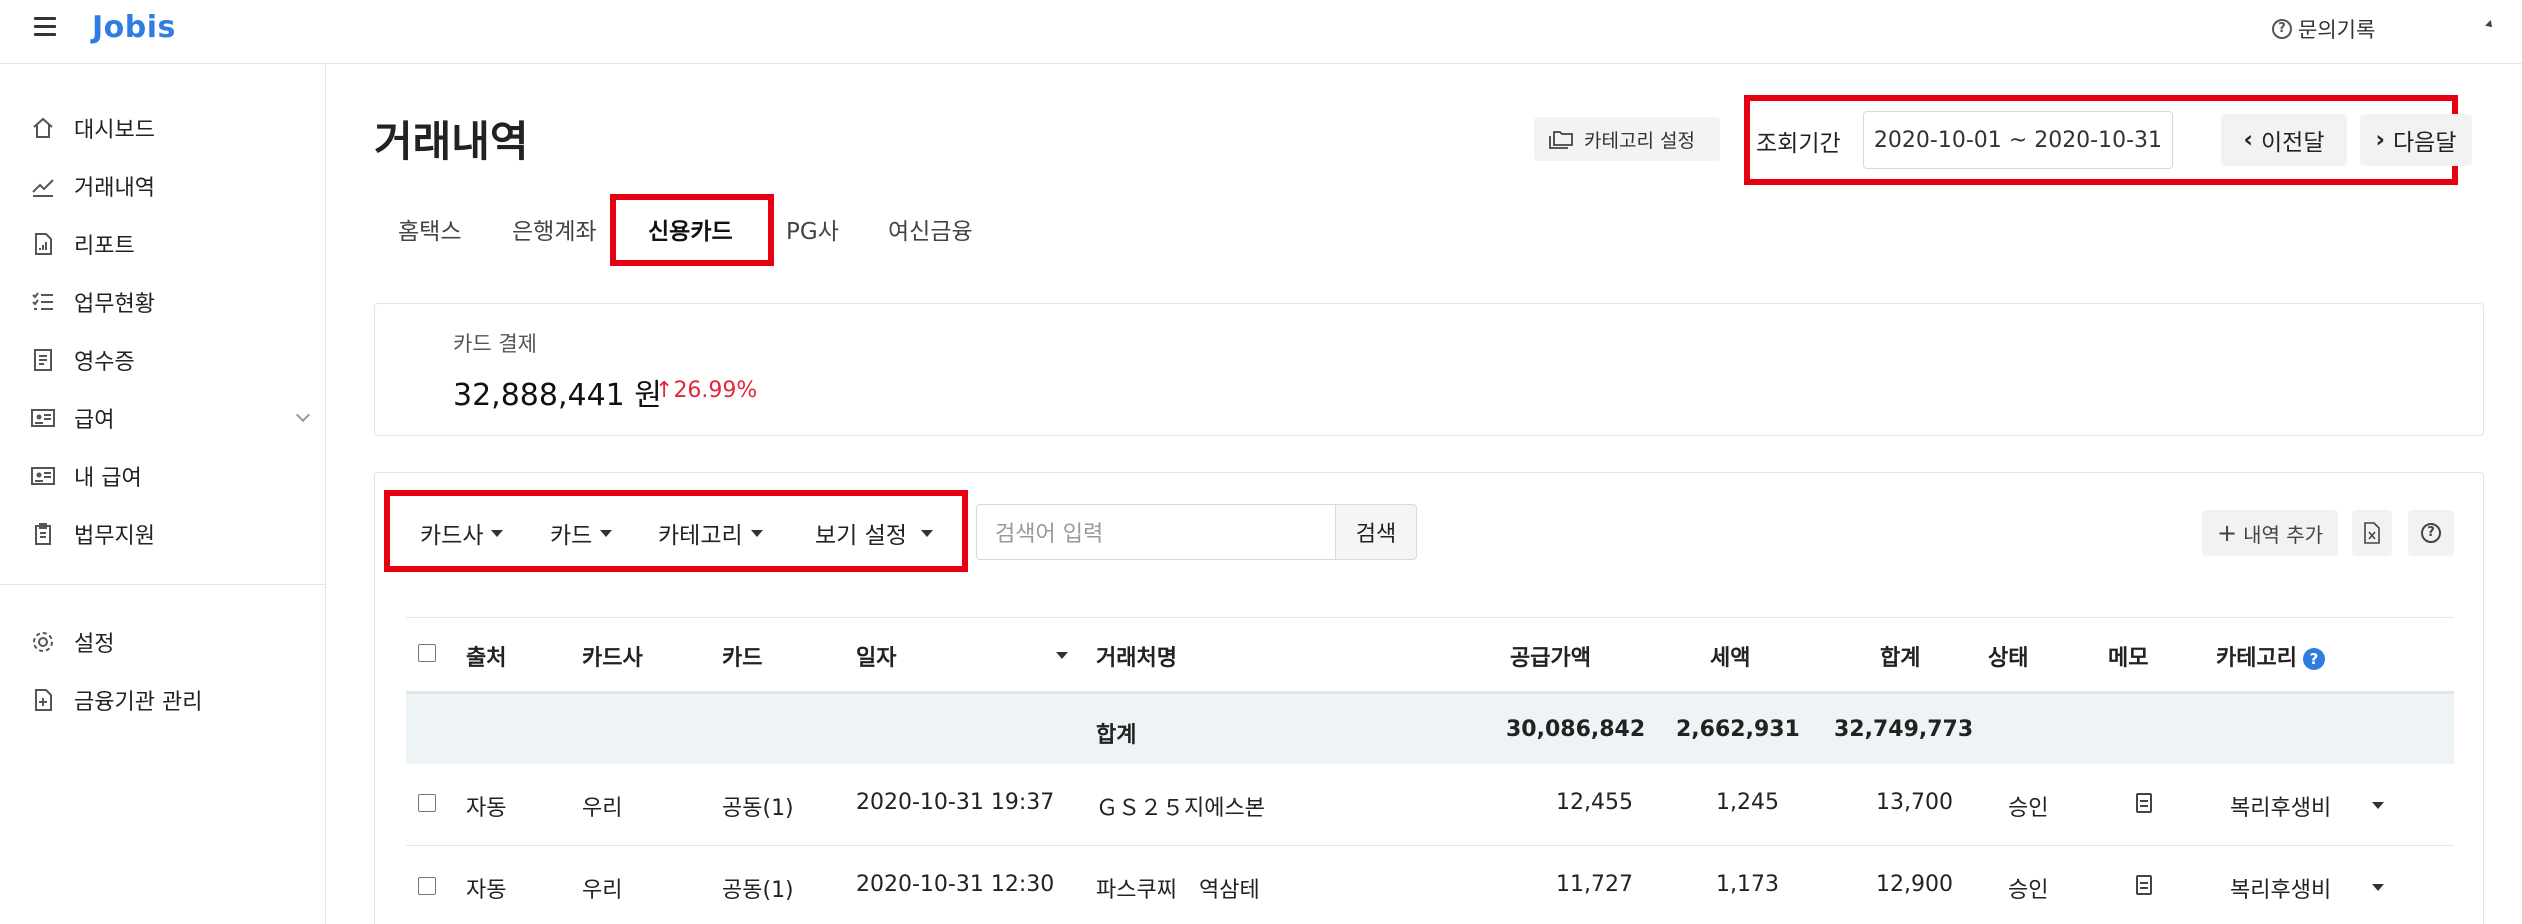  What do you see at coordinates (557, 395) in the screenshot?
I see `summary-amount: 32,888,441 원` at bounding box center [557, 395].